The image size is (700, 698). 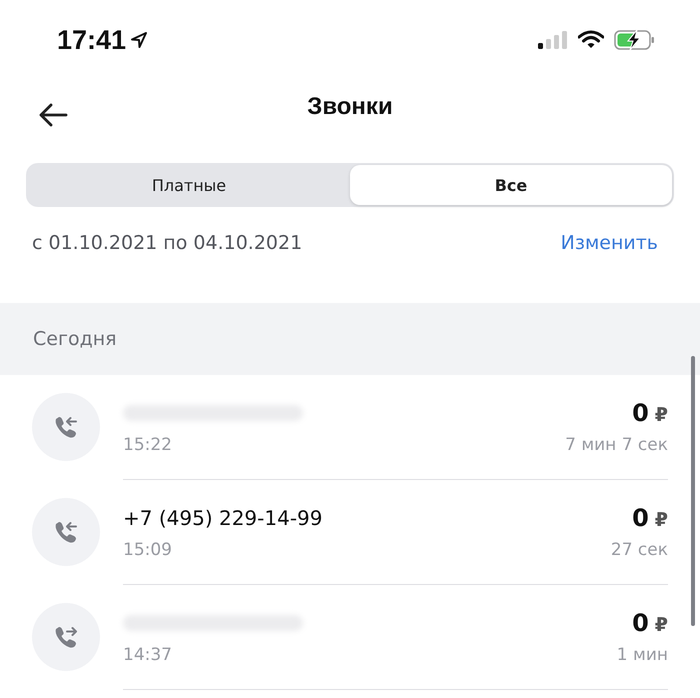 I want to click on screen-title: Звонки, so click(x=350, y=107).